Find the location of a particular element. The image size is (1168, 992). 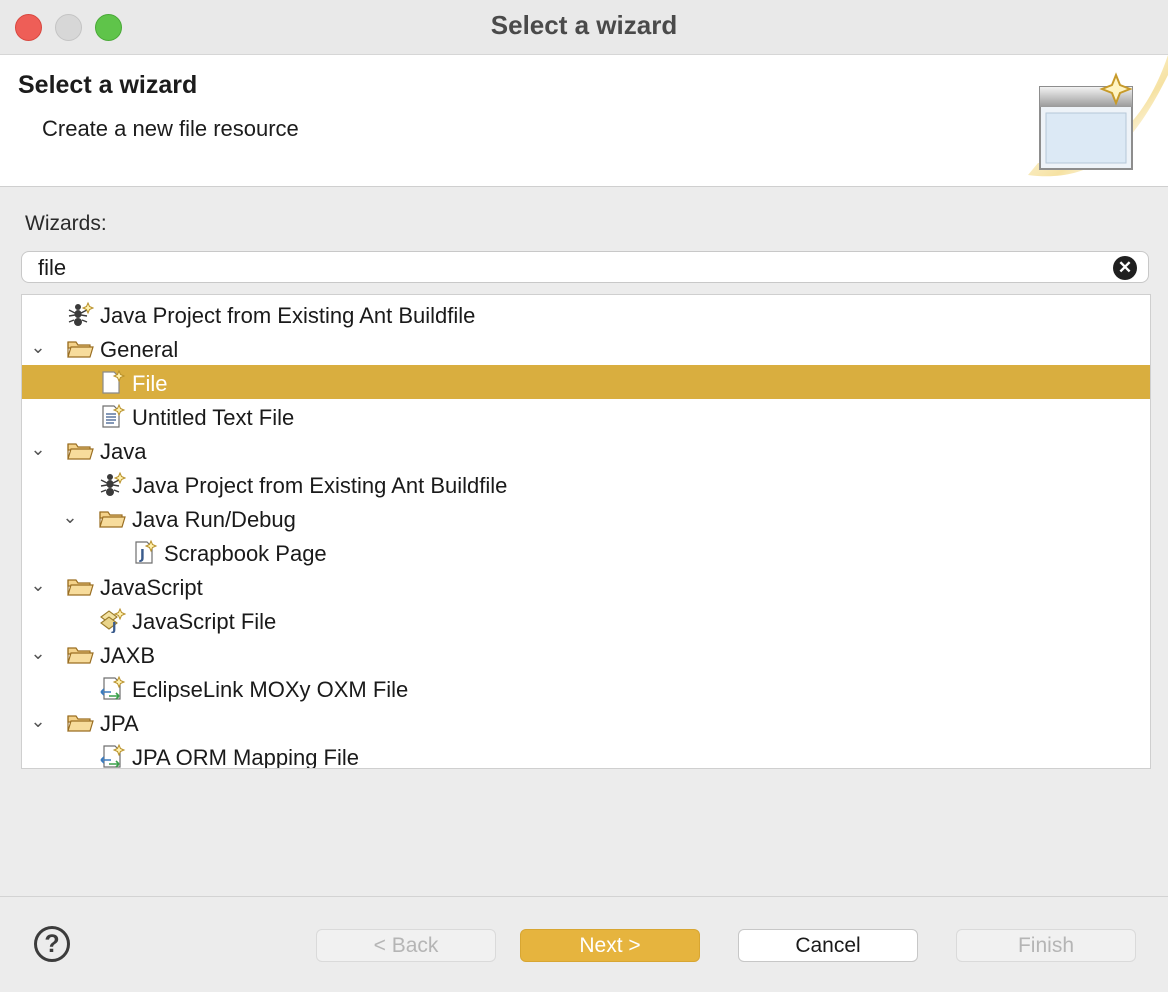

finish-button: Finish is located at coordinates (1046, 945).